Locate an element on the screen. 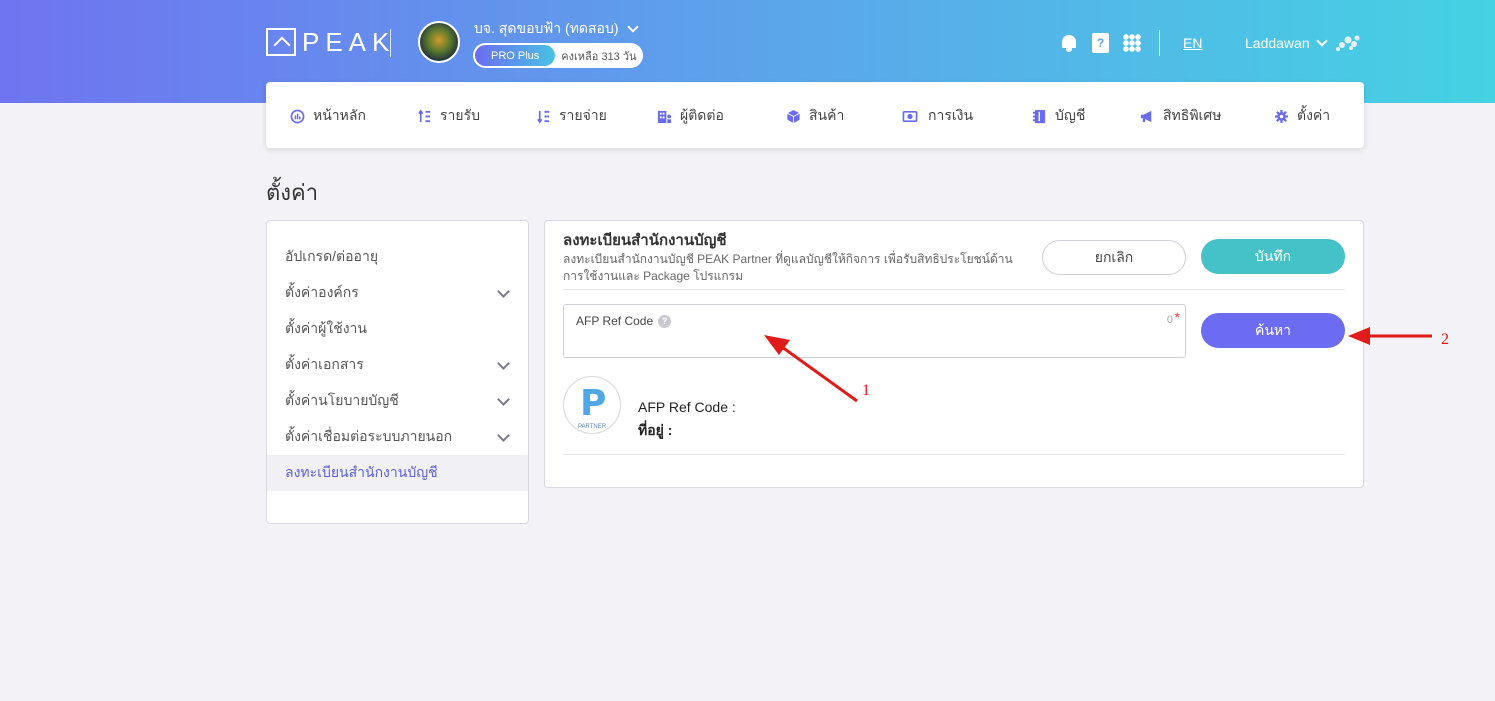  annotation-label-2: 2 is located at coordinates (1445, 339).